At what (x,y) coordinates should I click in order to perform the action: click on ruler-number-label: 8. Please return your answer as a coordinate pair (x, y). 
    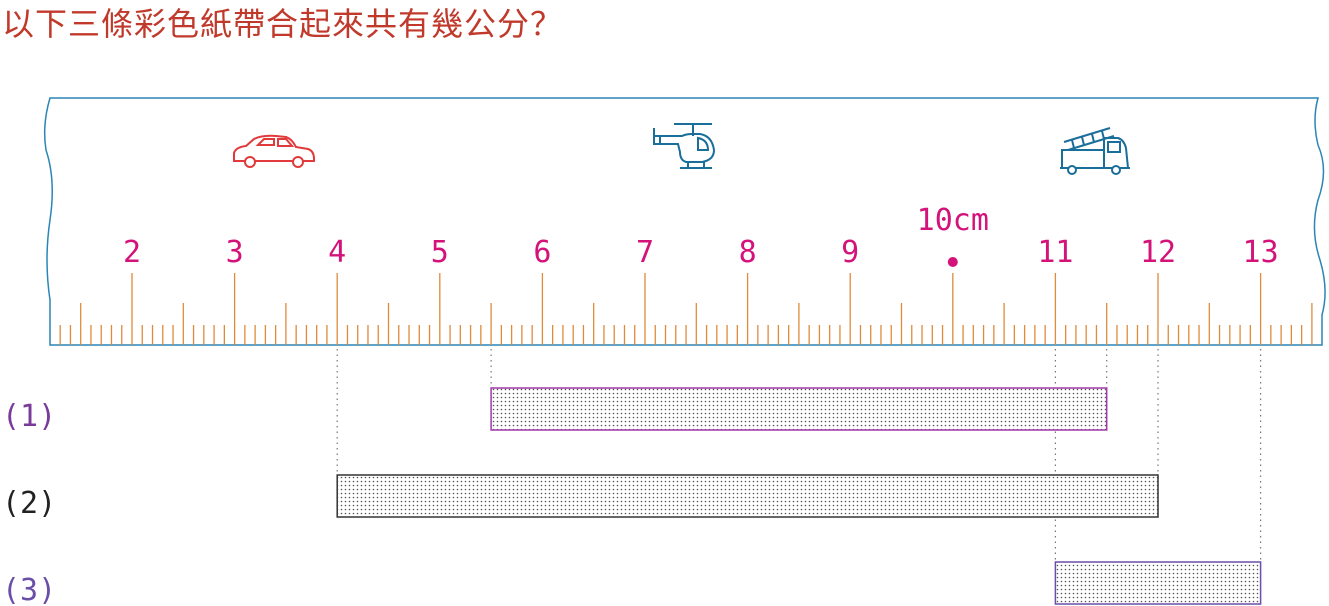
    Looking at the image, I should click on (748, 252).